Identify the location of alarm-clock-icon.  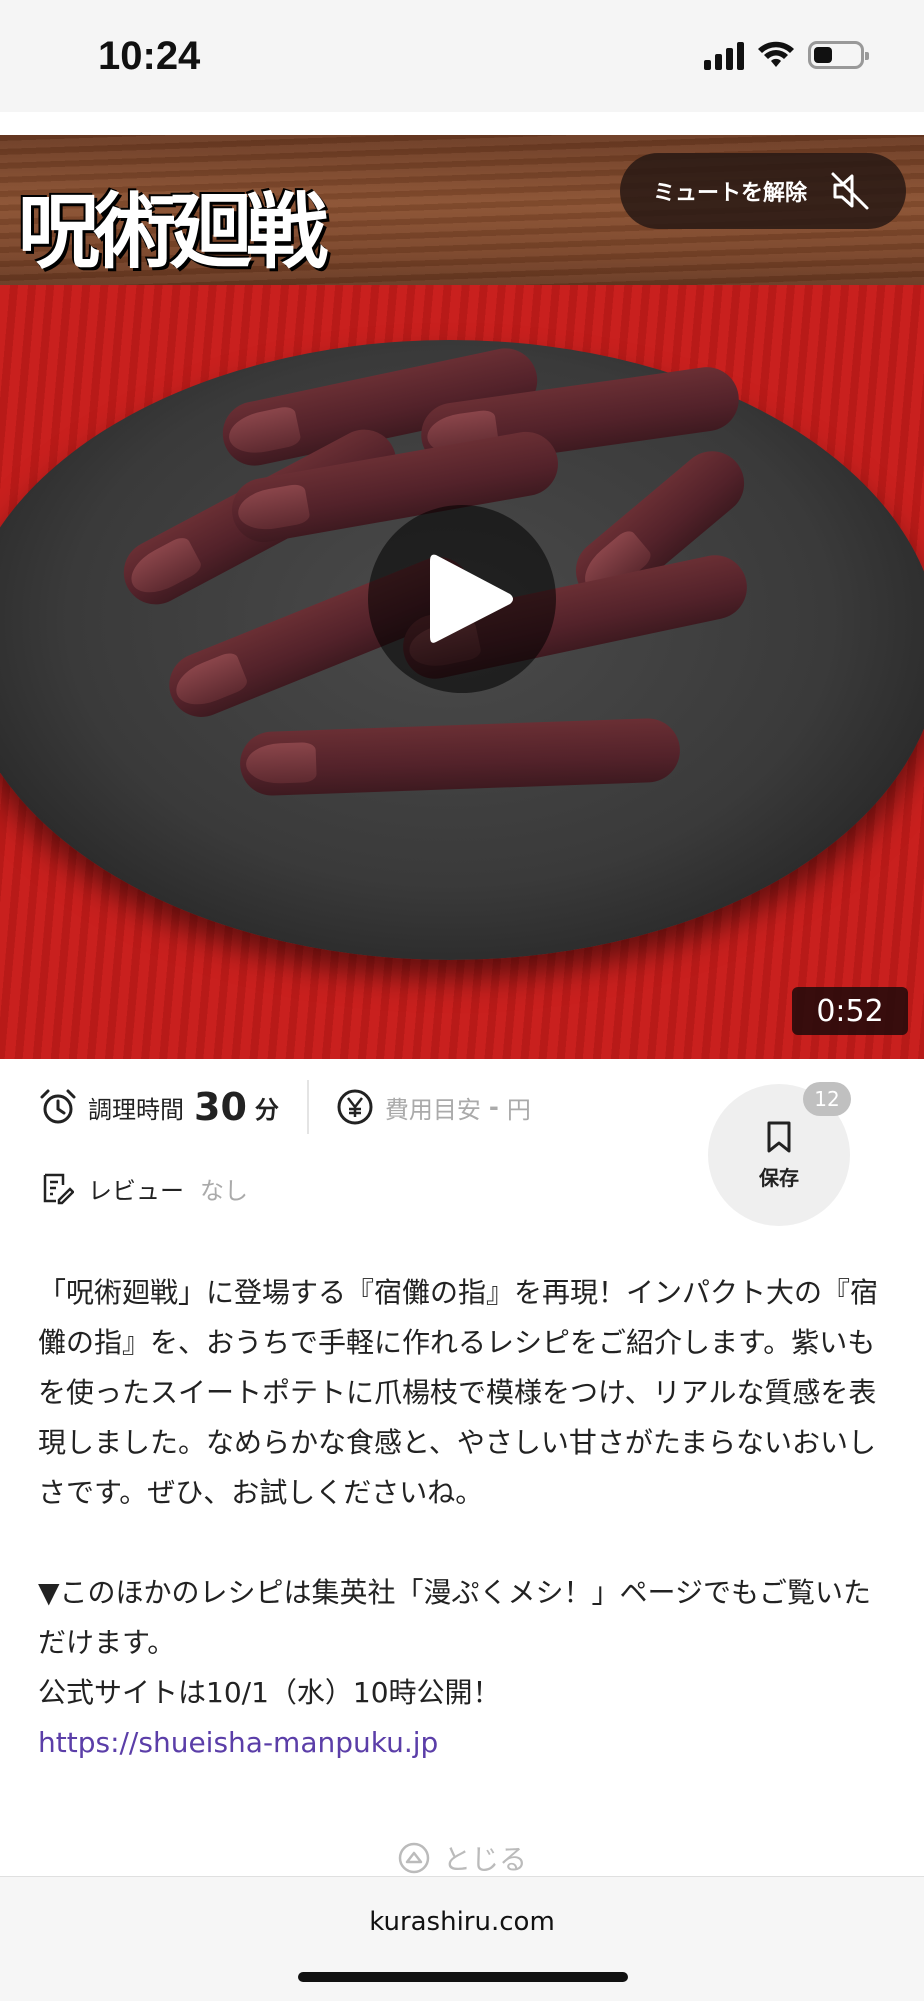
(58, 1106).